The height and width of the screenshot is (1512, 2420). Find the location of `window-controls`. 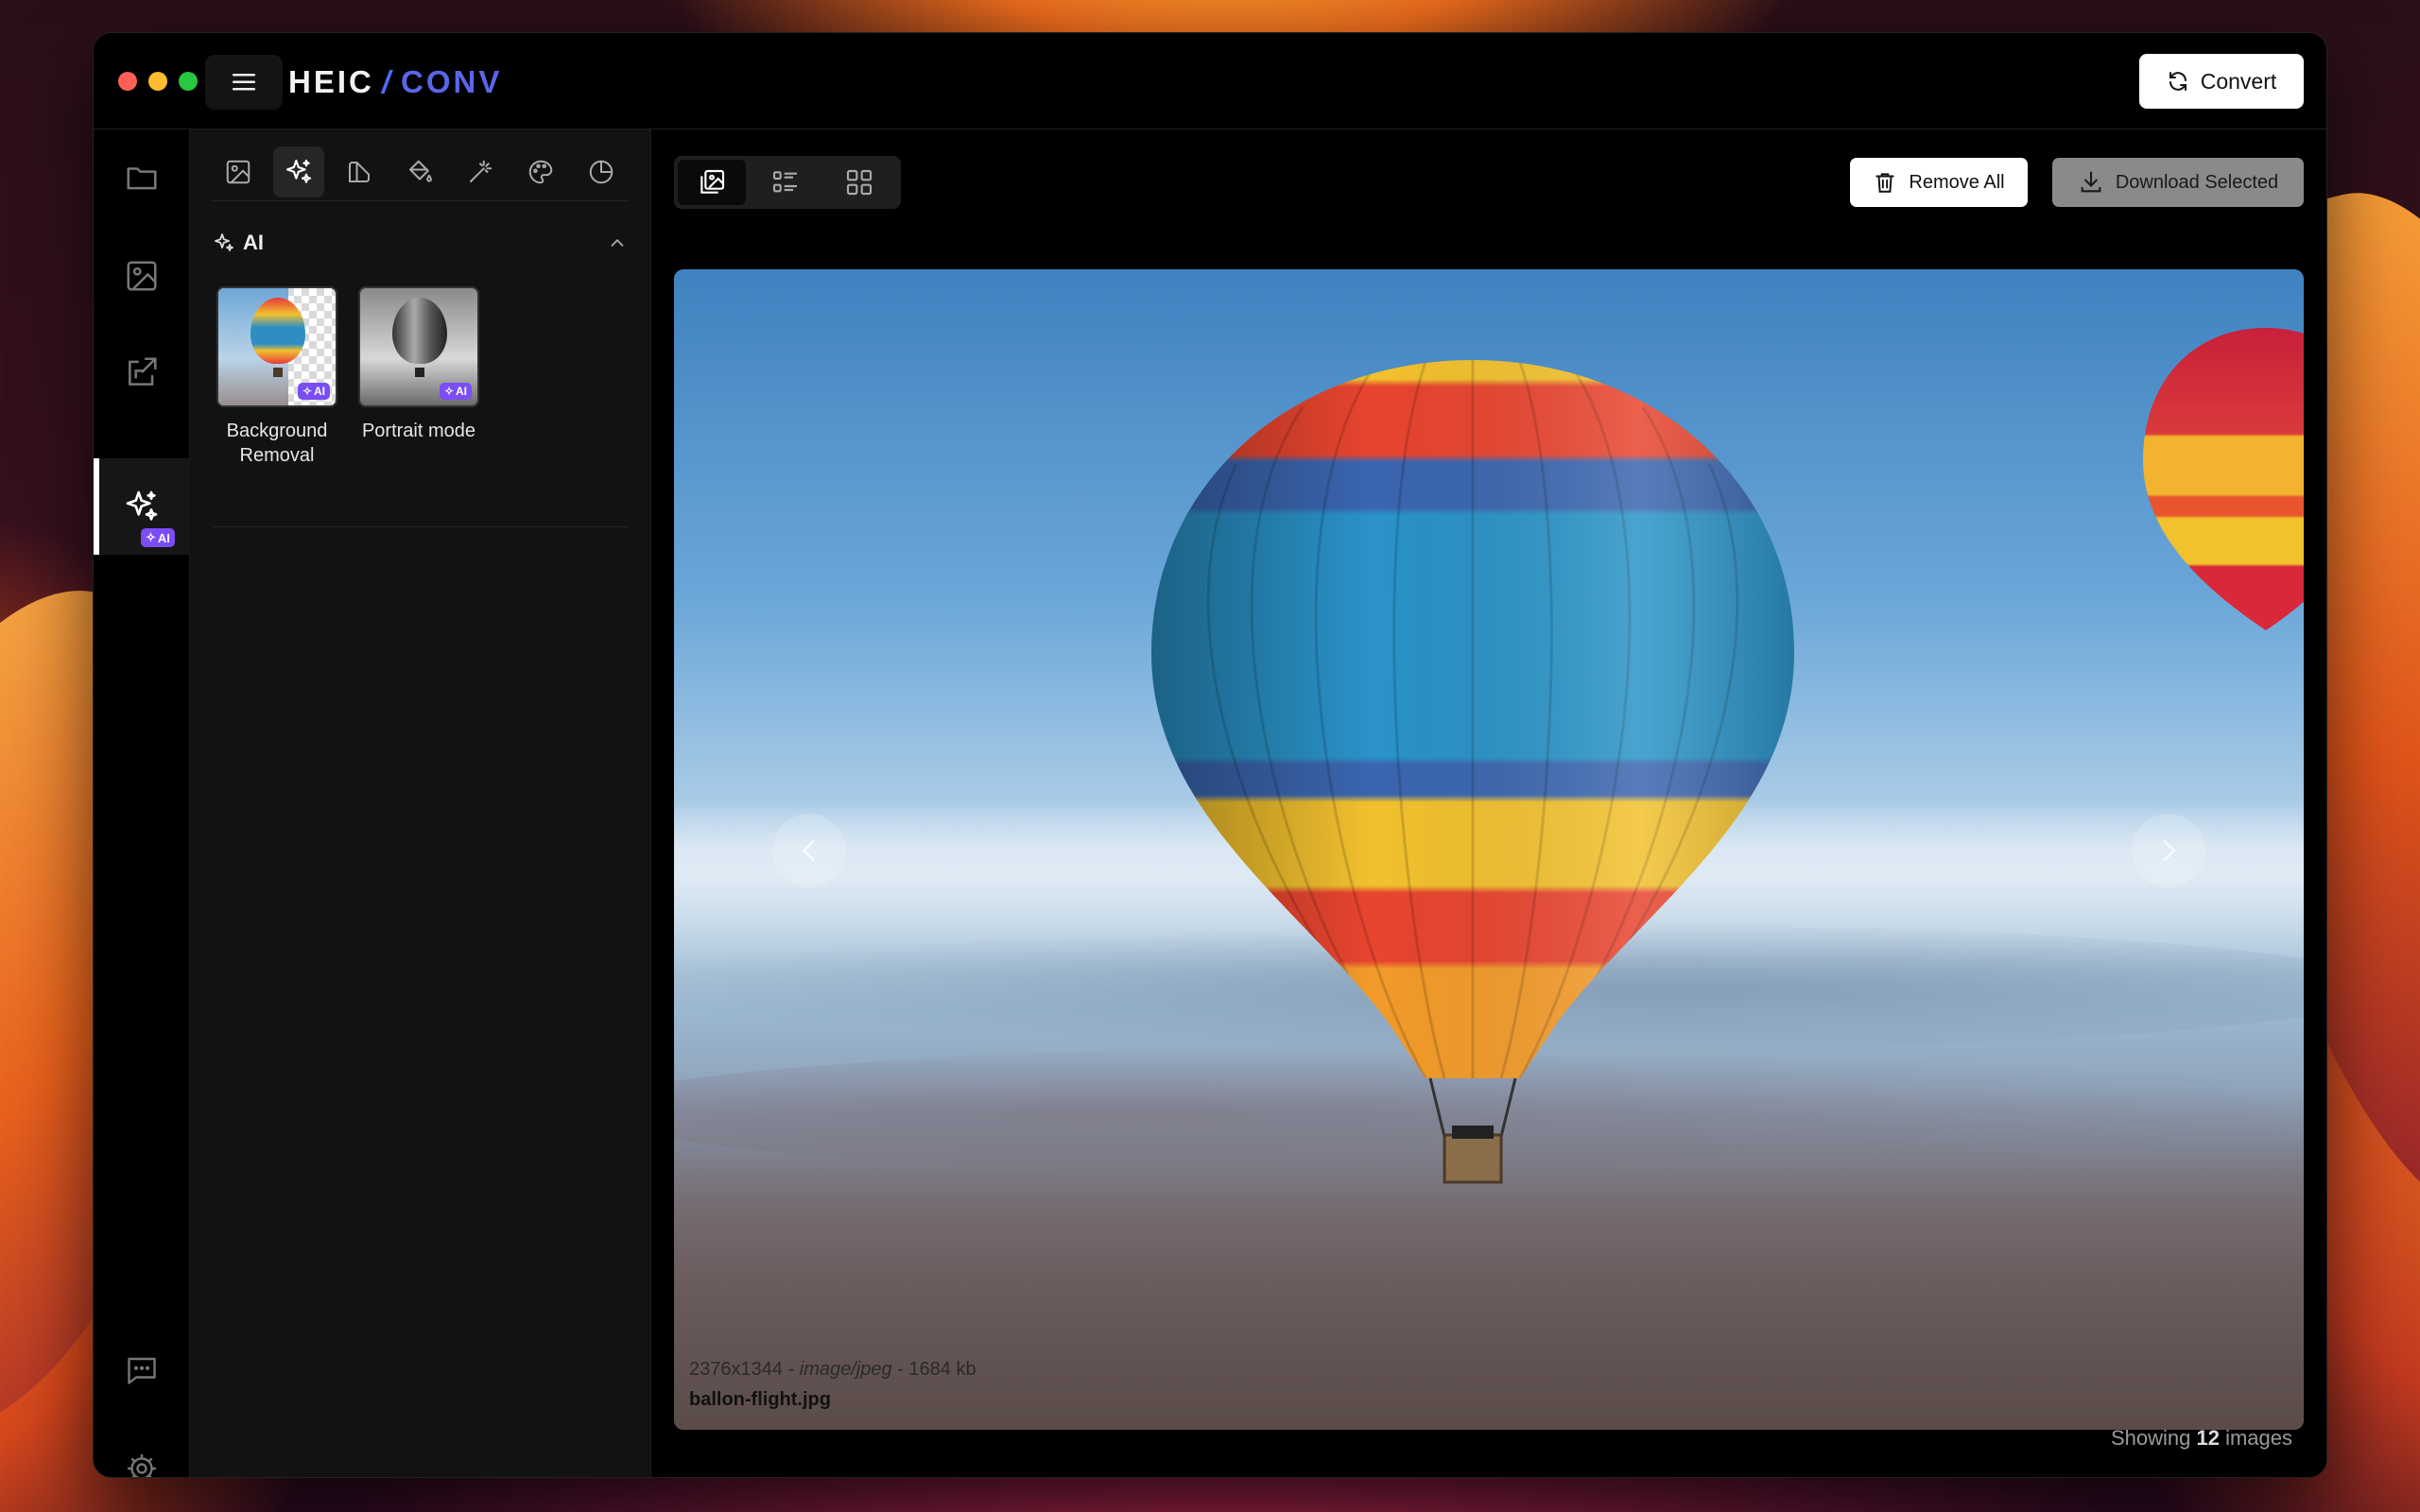

window-controls is located at coordinates (158, 81).